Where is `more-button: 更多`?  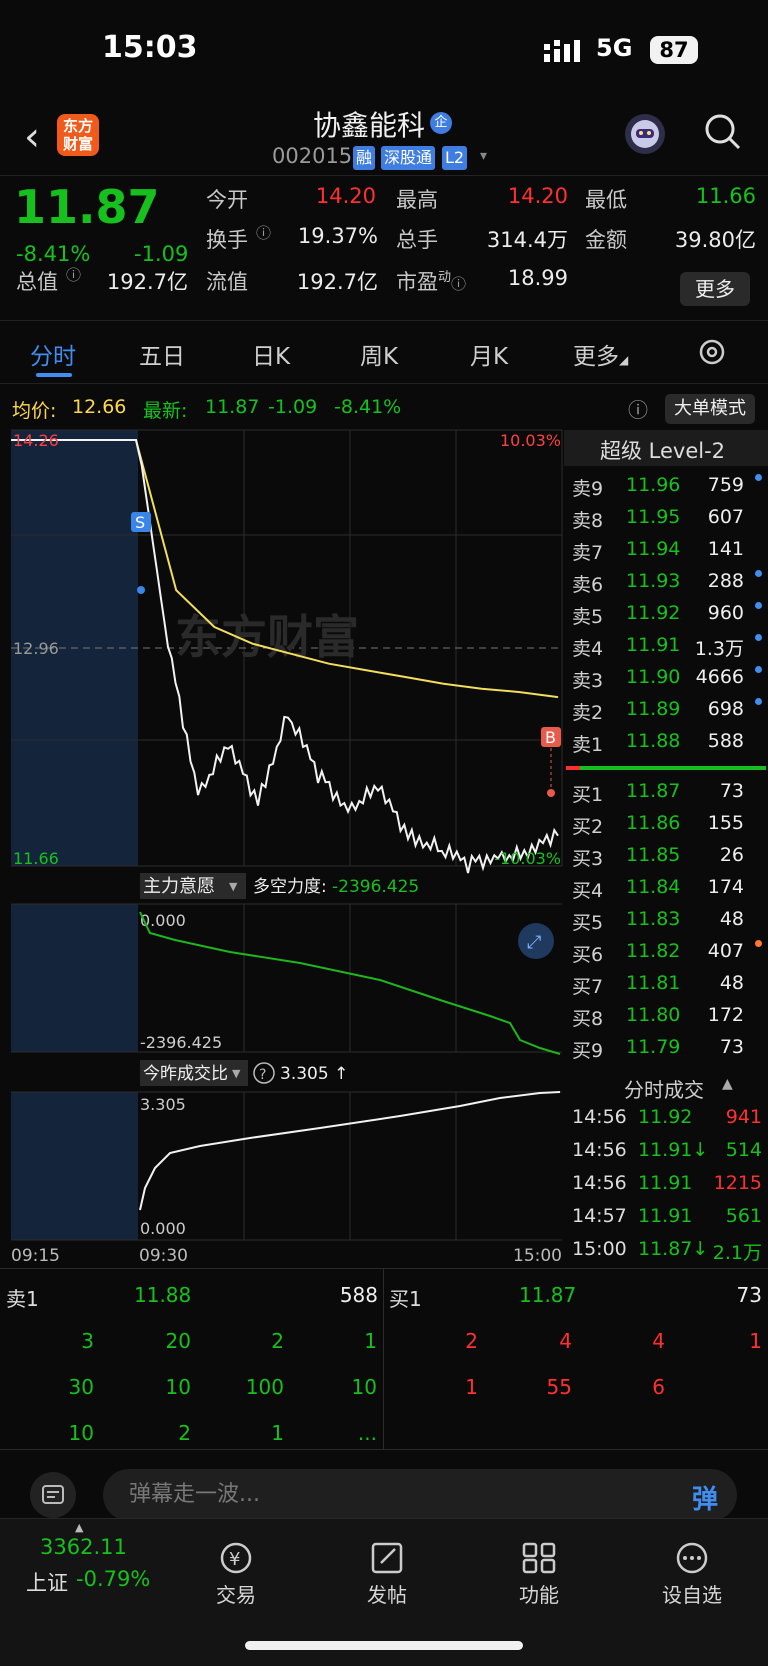
more-button: 更多 is located at coordinates (715, 289).